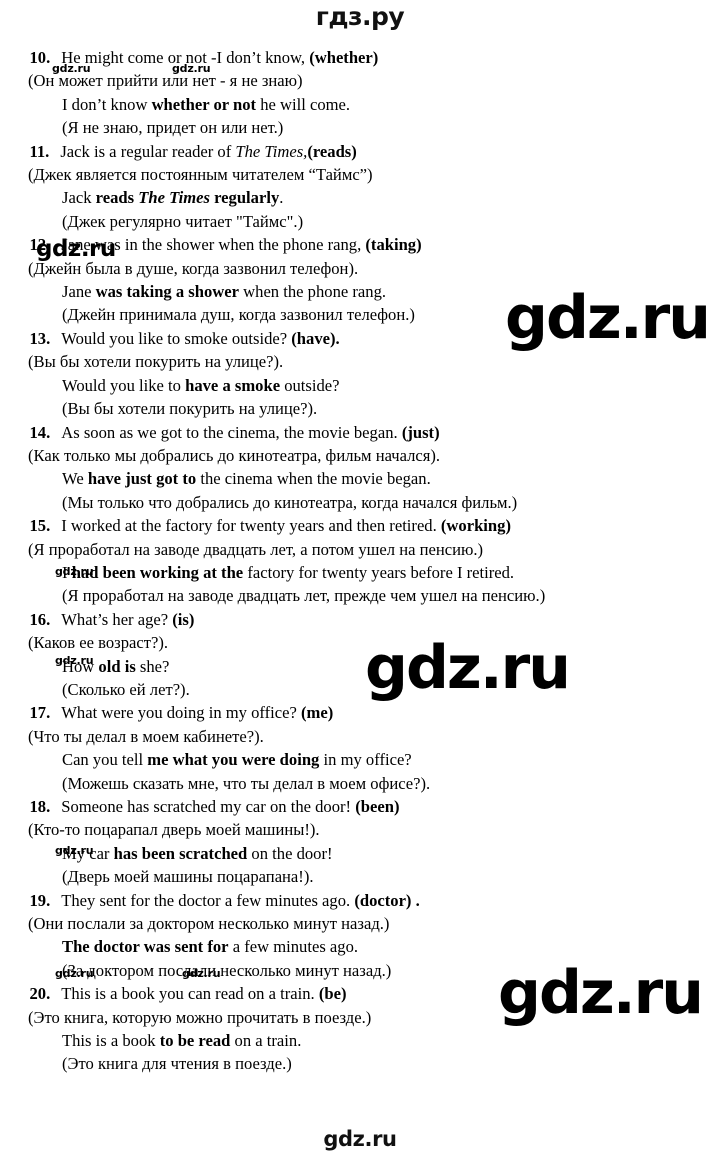 The height and width of the screenshot is (1158, 720). Describe the element at coordinates (88, 853) in the screenshot. I see `plain-text: My car` at that location.